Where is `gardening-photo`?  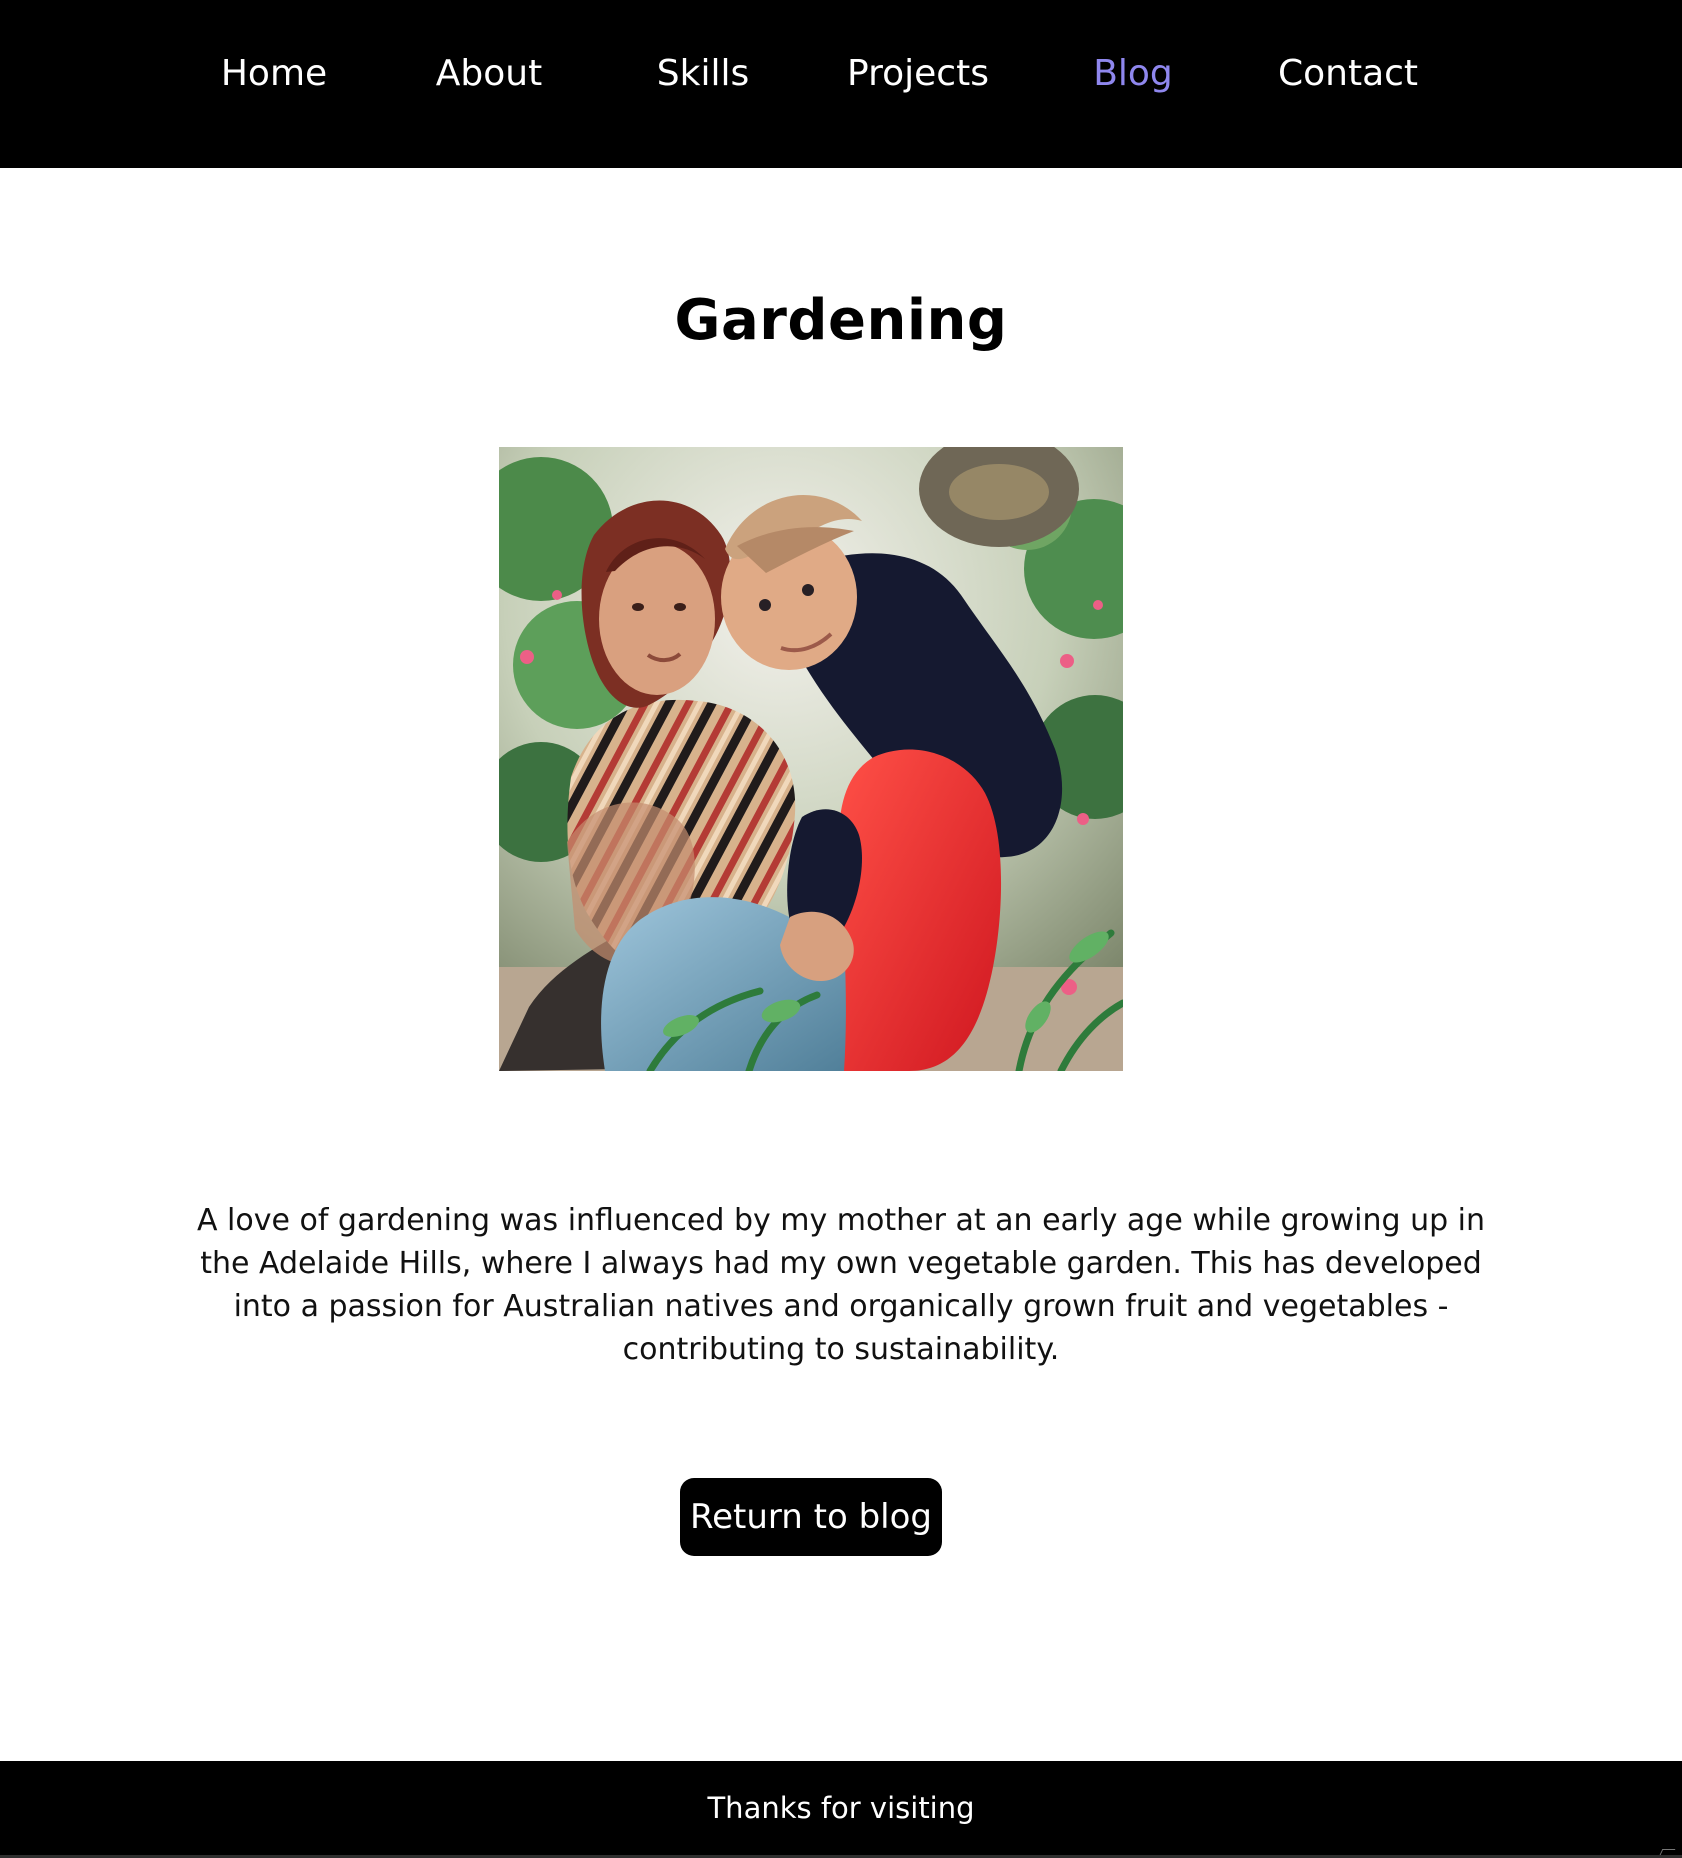 gardening-photo is located at coordinates (811, 759).